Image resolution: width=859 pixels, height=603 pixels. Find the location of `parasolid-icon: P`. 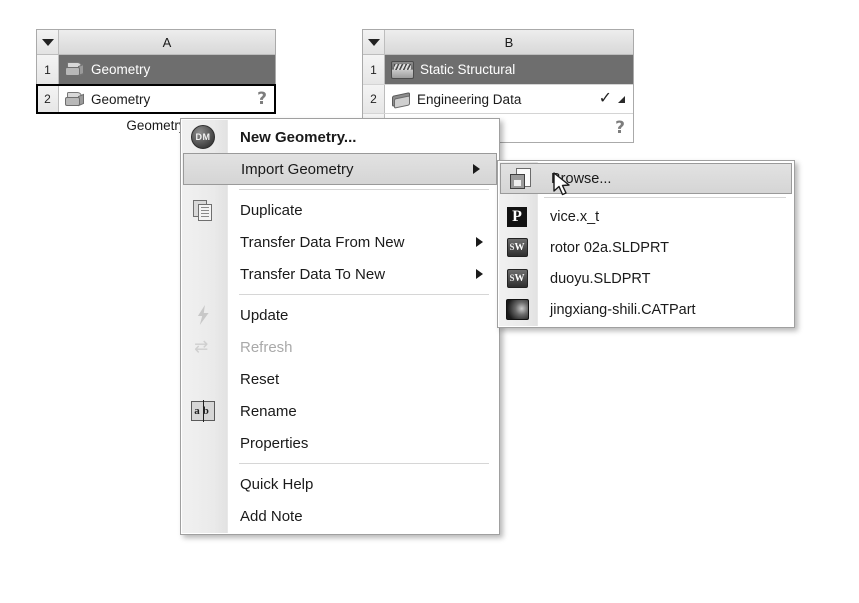

parasolid-icon: P is located at coordinates (517, 217).